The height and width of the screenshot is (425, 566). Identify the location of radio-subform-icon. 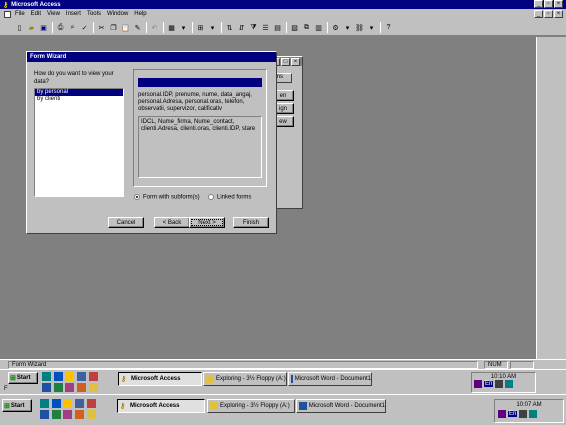
(137, 197).